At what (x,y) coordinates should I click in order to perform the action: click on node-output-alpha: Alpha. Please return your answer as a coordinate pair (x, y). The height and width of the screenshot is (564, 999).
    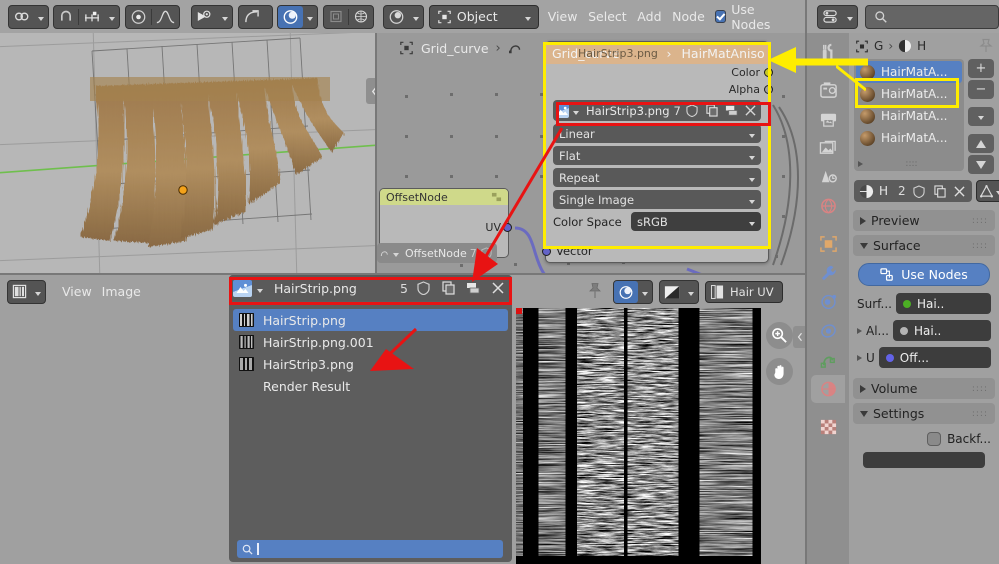
    Looking at the image, I should click on (659, 89).